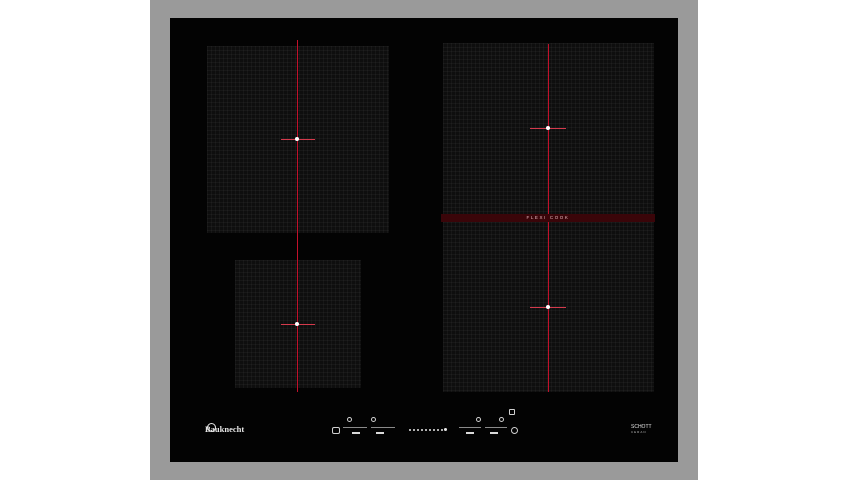 This screenshot has height=480, width=848. I want to click on power-button-icon, so click(514, 430).